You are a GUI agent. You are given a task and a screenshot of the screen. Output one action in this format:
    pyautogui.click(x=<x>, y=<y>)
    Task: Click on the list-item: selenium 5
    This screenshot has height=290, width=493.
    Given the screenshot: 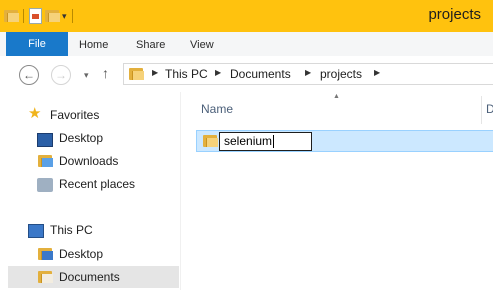 What is the action you would take?
    pyautogui.click(x=344, y=141)
    